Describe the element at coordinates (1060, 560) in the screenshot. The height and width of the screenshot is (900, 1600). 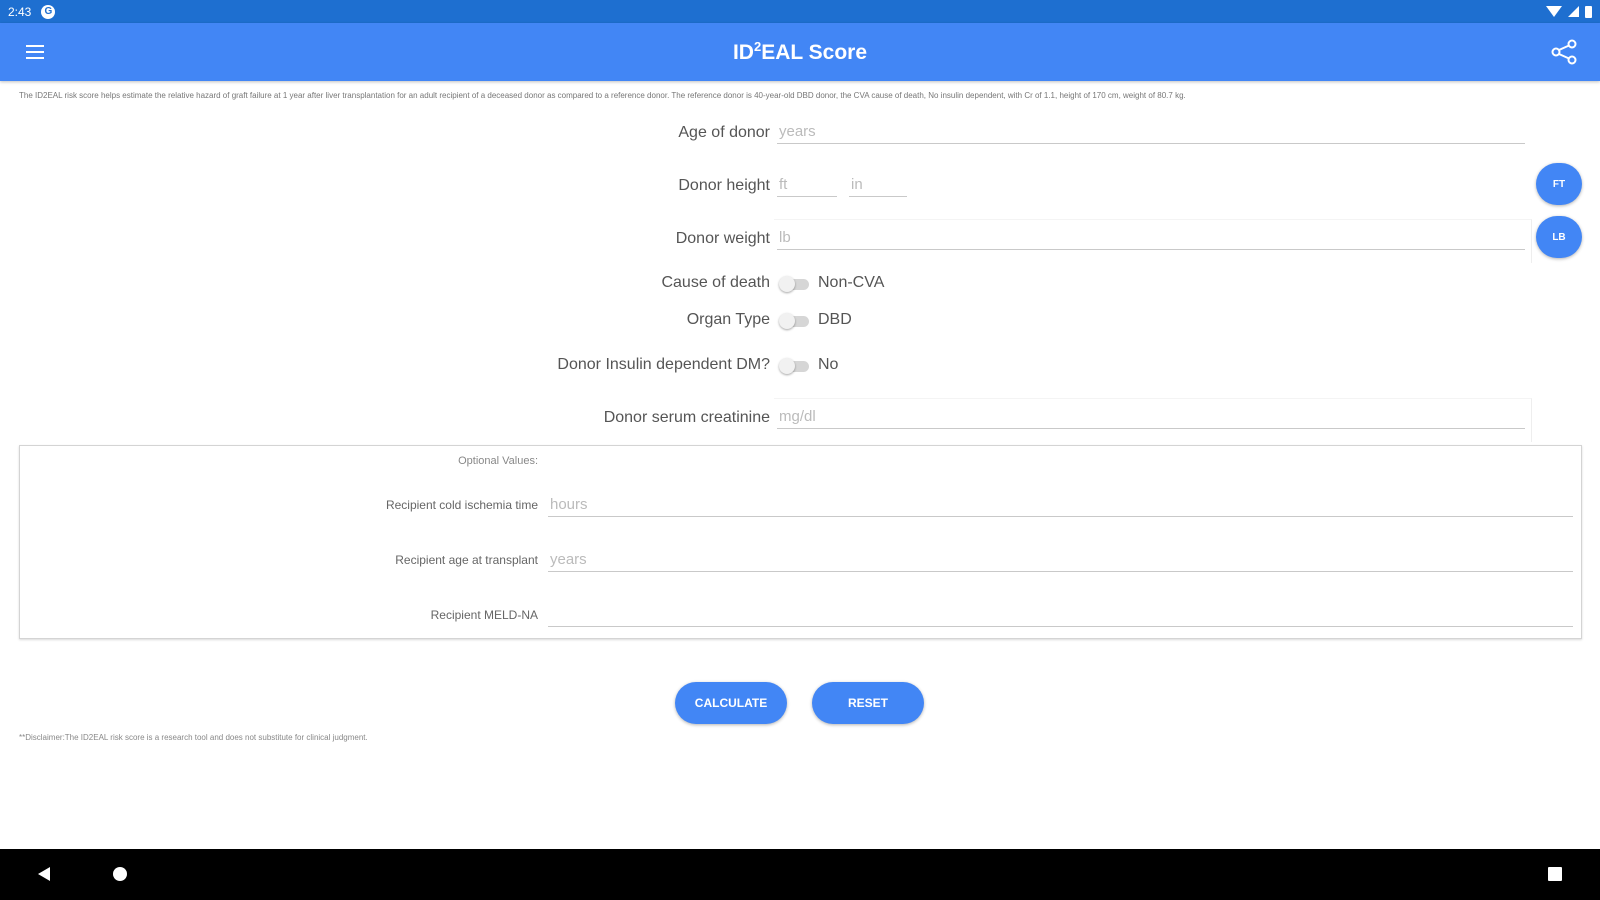
I see `recipient-age-input` at that location.